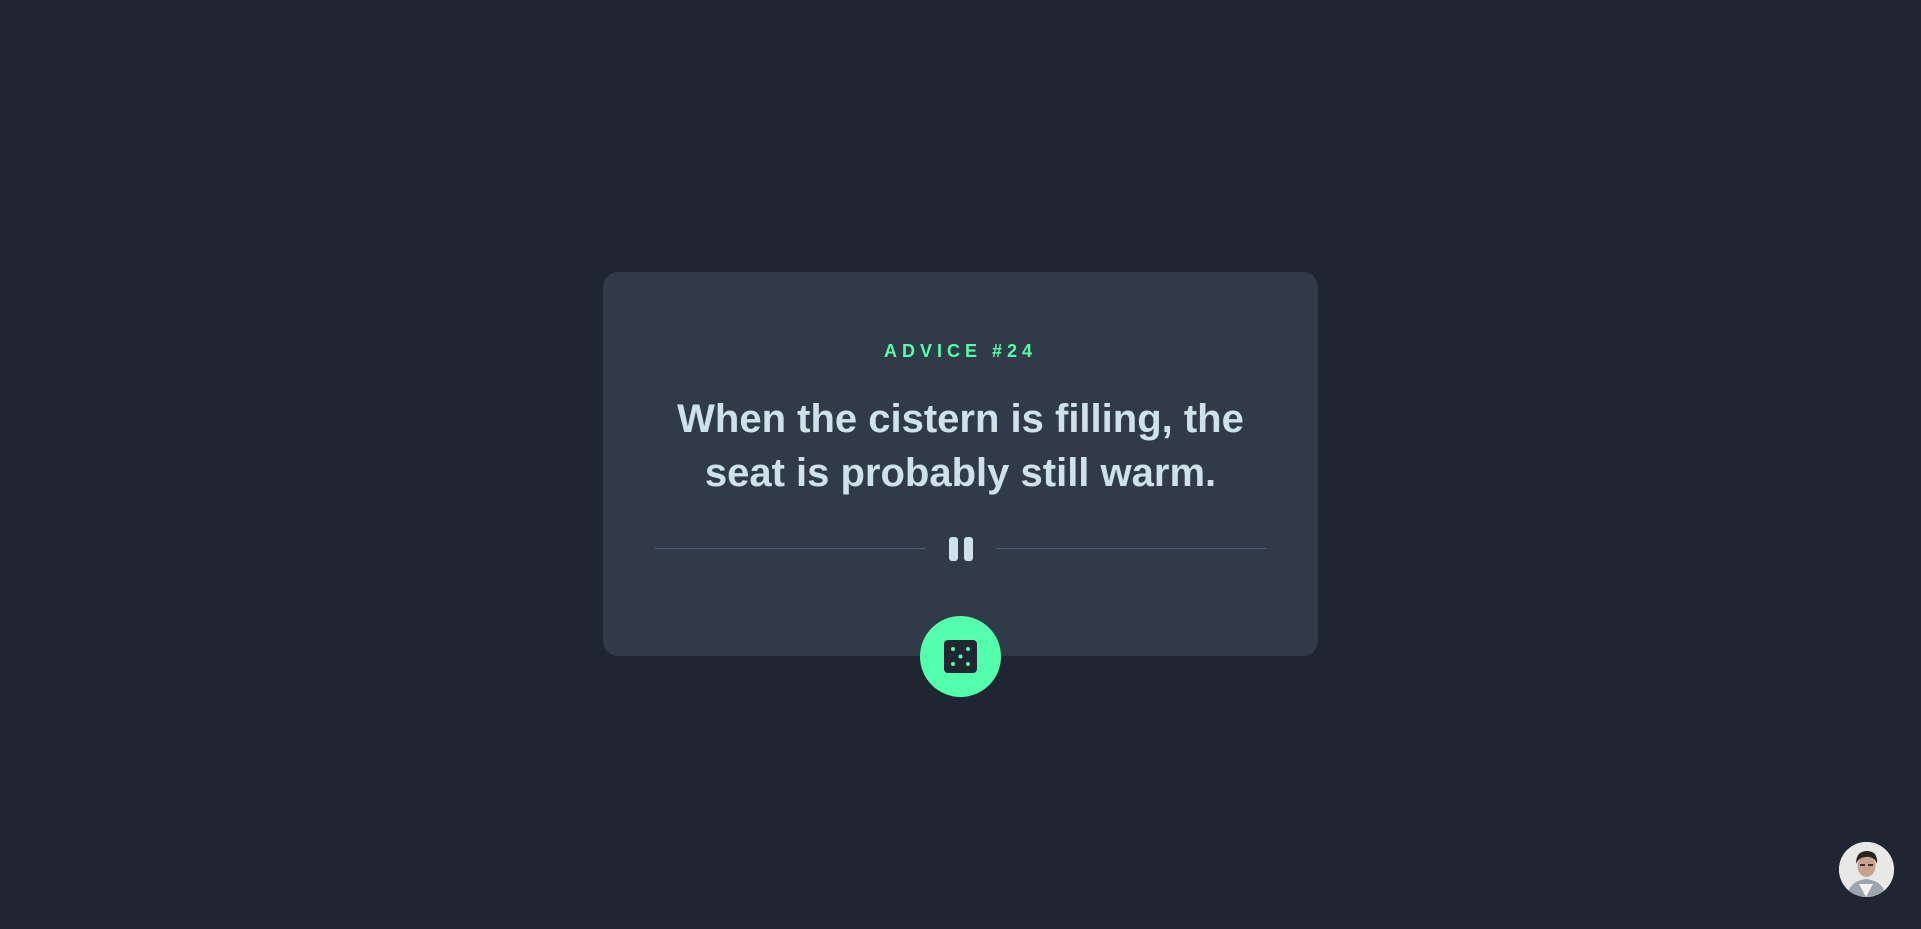  Describe the element at coordinates (960, 351) in the screenshot. I see `advice-label: Advice #24` at that location.